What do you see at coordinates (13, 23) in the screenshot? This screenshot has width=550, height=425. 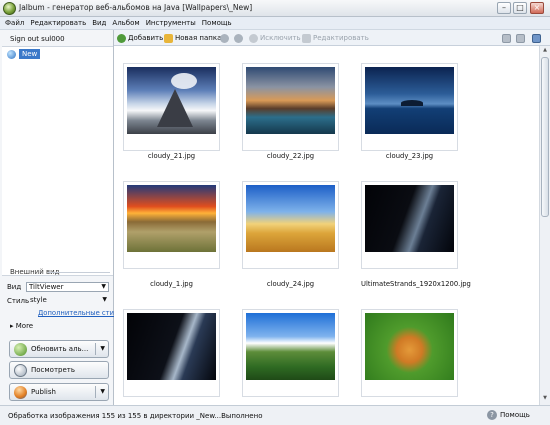 I see `menu-file: Файл` at bounding box center [13, 23].